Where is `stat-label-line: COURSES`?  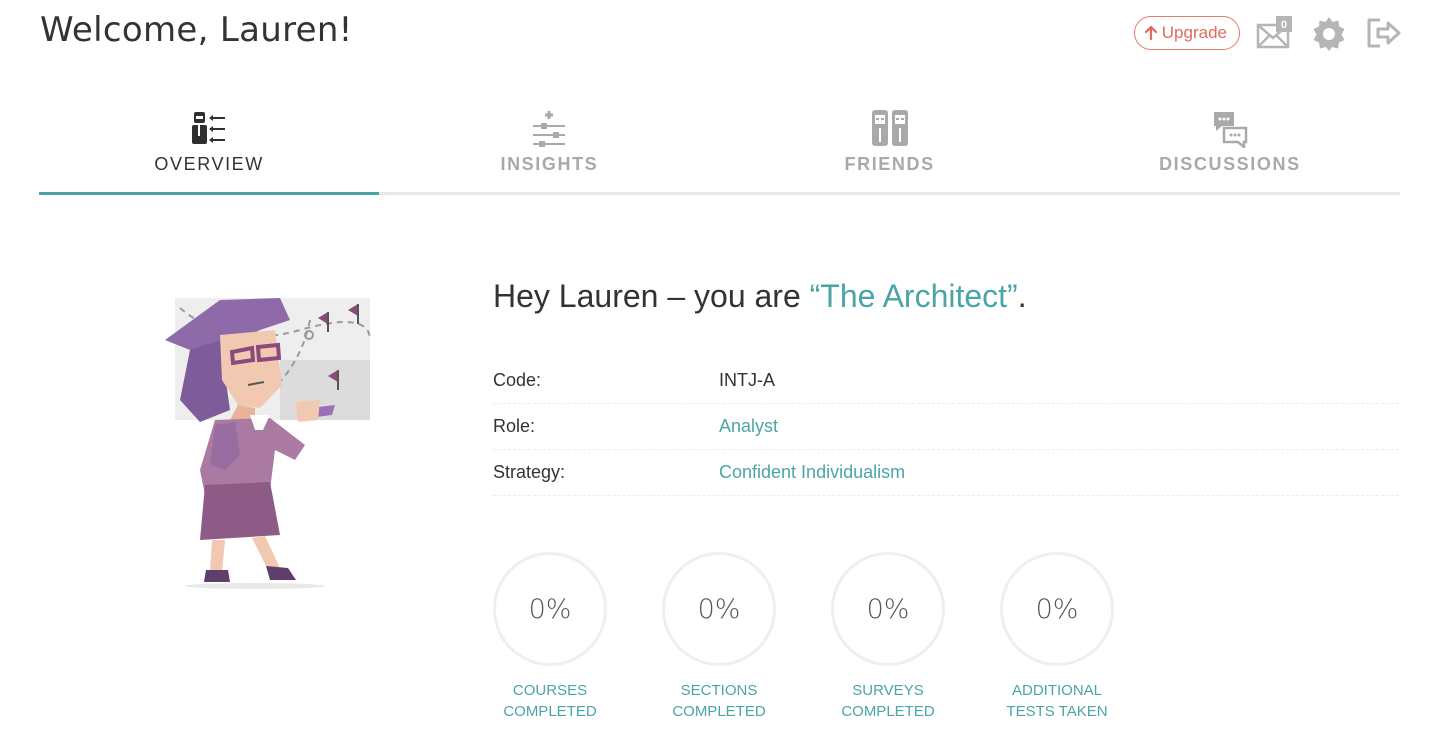 stat-label-line: COURSES is located at coordinates (550, 690).